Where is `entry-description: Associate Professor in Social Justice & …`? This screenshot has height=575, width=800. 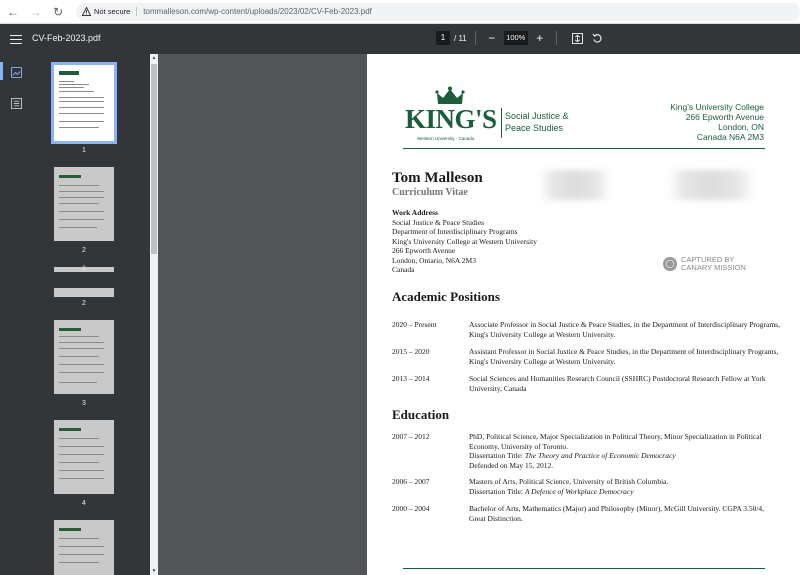 entry-description: Associate Professor in Social Justice & … is located at coordinates (624, 329).